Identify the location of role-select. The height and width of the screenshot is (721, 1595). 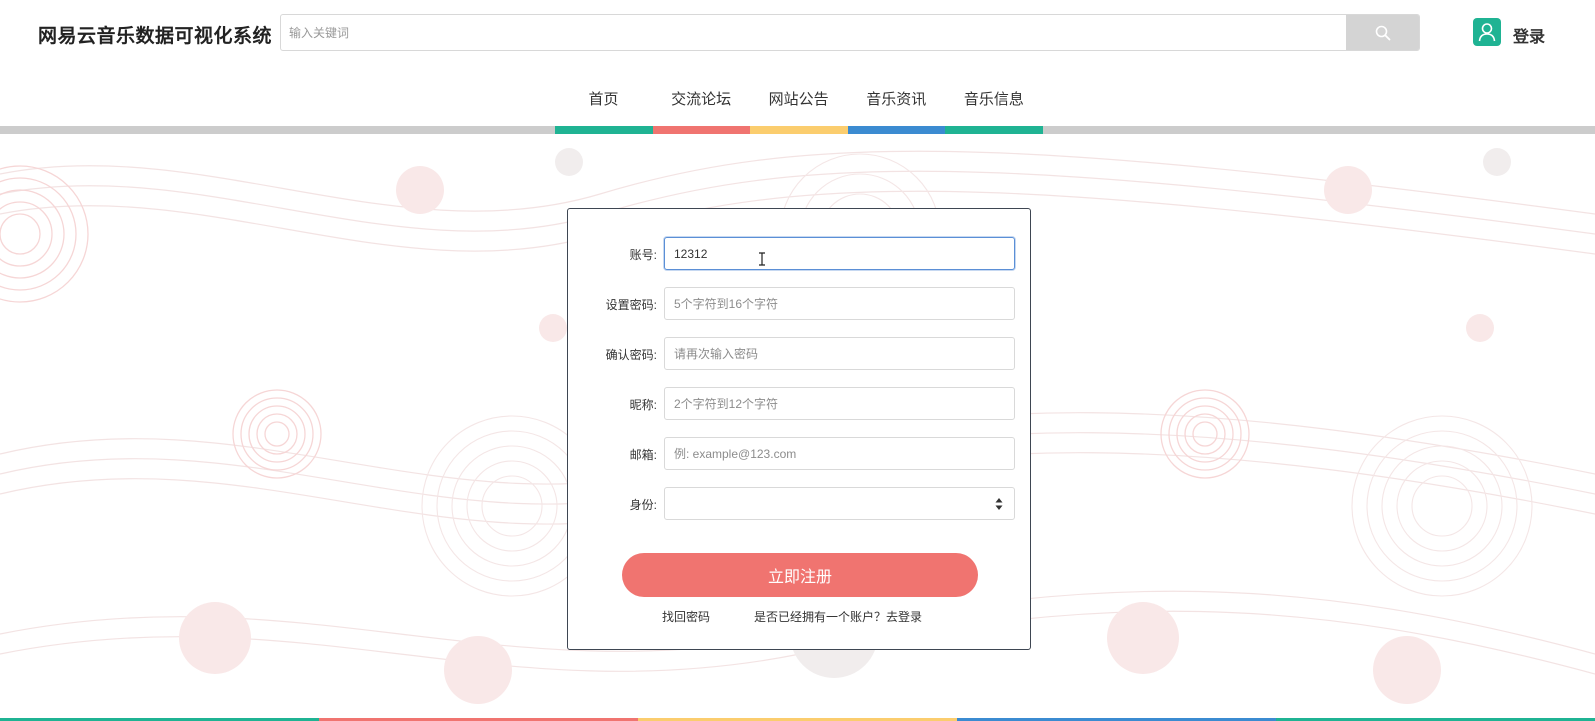
(839, 503).